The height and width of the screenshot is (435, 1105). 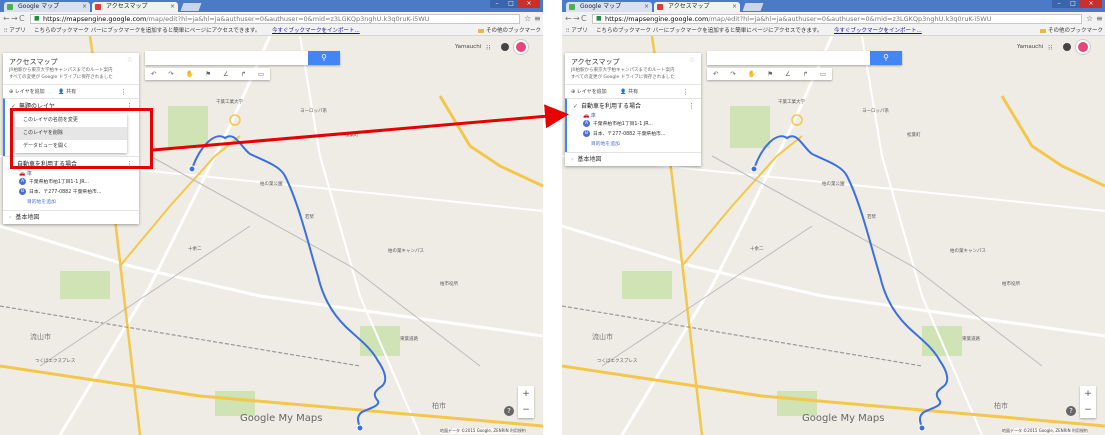 I want to click on panel-actions: ⊕ レイヤを追加 👤 共有 ⋮, so click(x=71, y=91).